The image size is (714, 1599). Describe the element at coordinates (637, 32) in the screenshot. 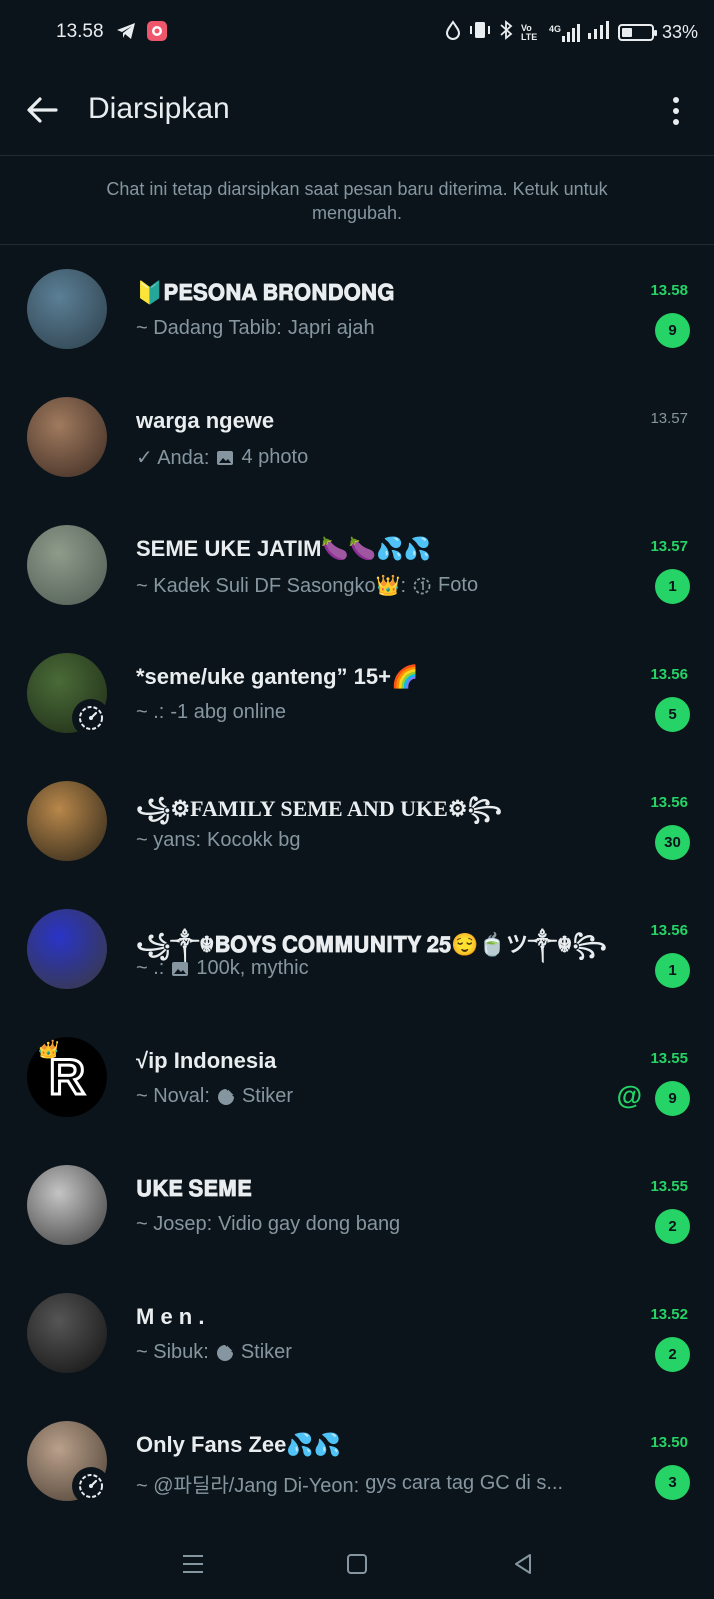

I see `battery-icon` at that location.